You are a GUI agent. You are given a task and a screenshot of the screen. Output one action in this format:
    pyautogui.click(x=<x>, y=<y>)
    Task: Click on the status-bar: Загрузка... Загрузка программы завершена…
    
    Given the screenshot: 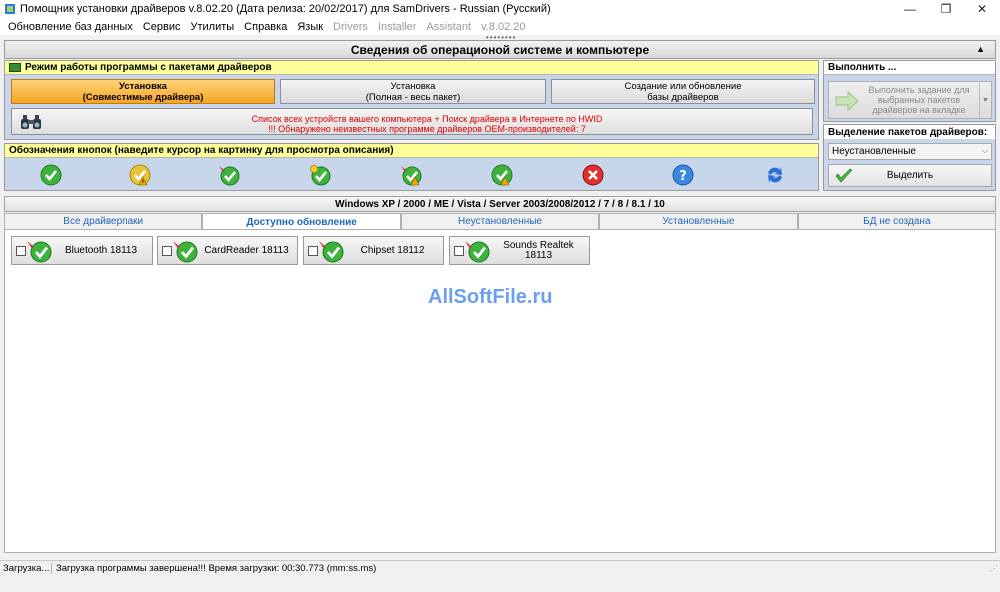 What is the action you would take?
    pyautogui.click(x=500, y=567)
    